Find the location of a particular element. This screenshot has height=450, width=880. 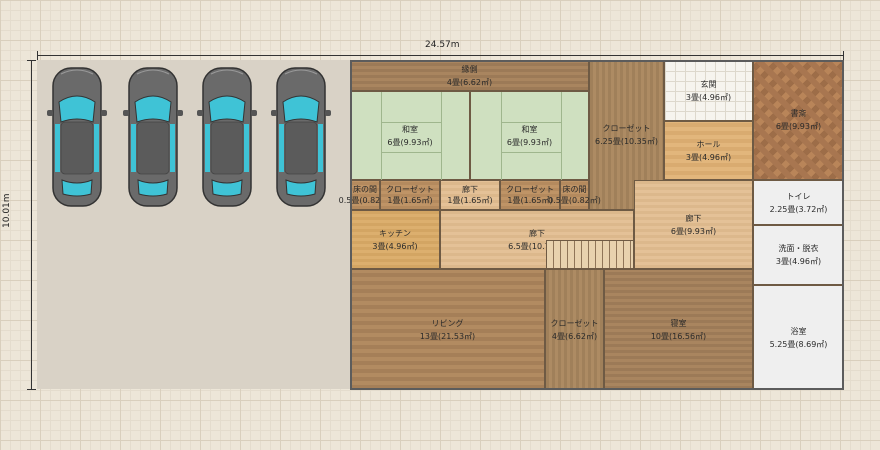

room-size: 5.25畳(8.69㎡) is located at coordinates (798, 344).